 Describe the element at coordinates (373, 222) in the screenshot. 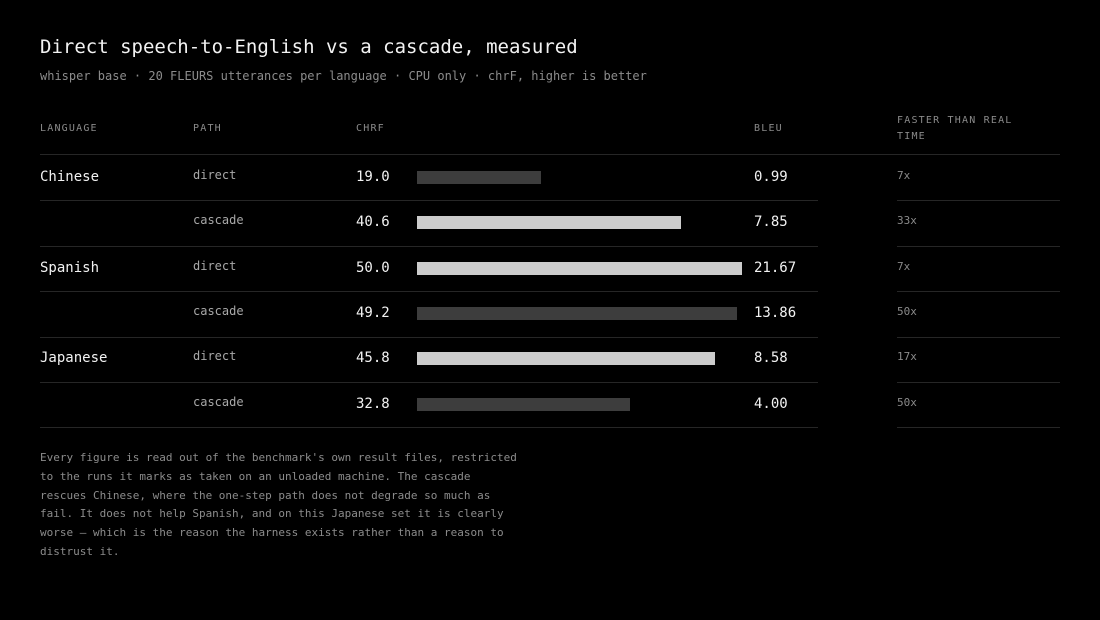

I see `chrf-value: 40.6` at that location.